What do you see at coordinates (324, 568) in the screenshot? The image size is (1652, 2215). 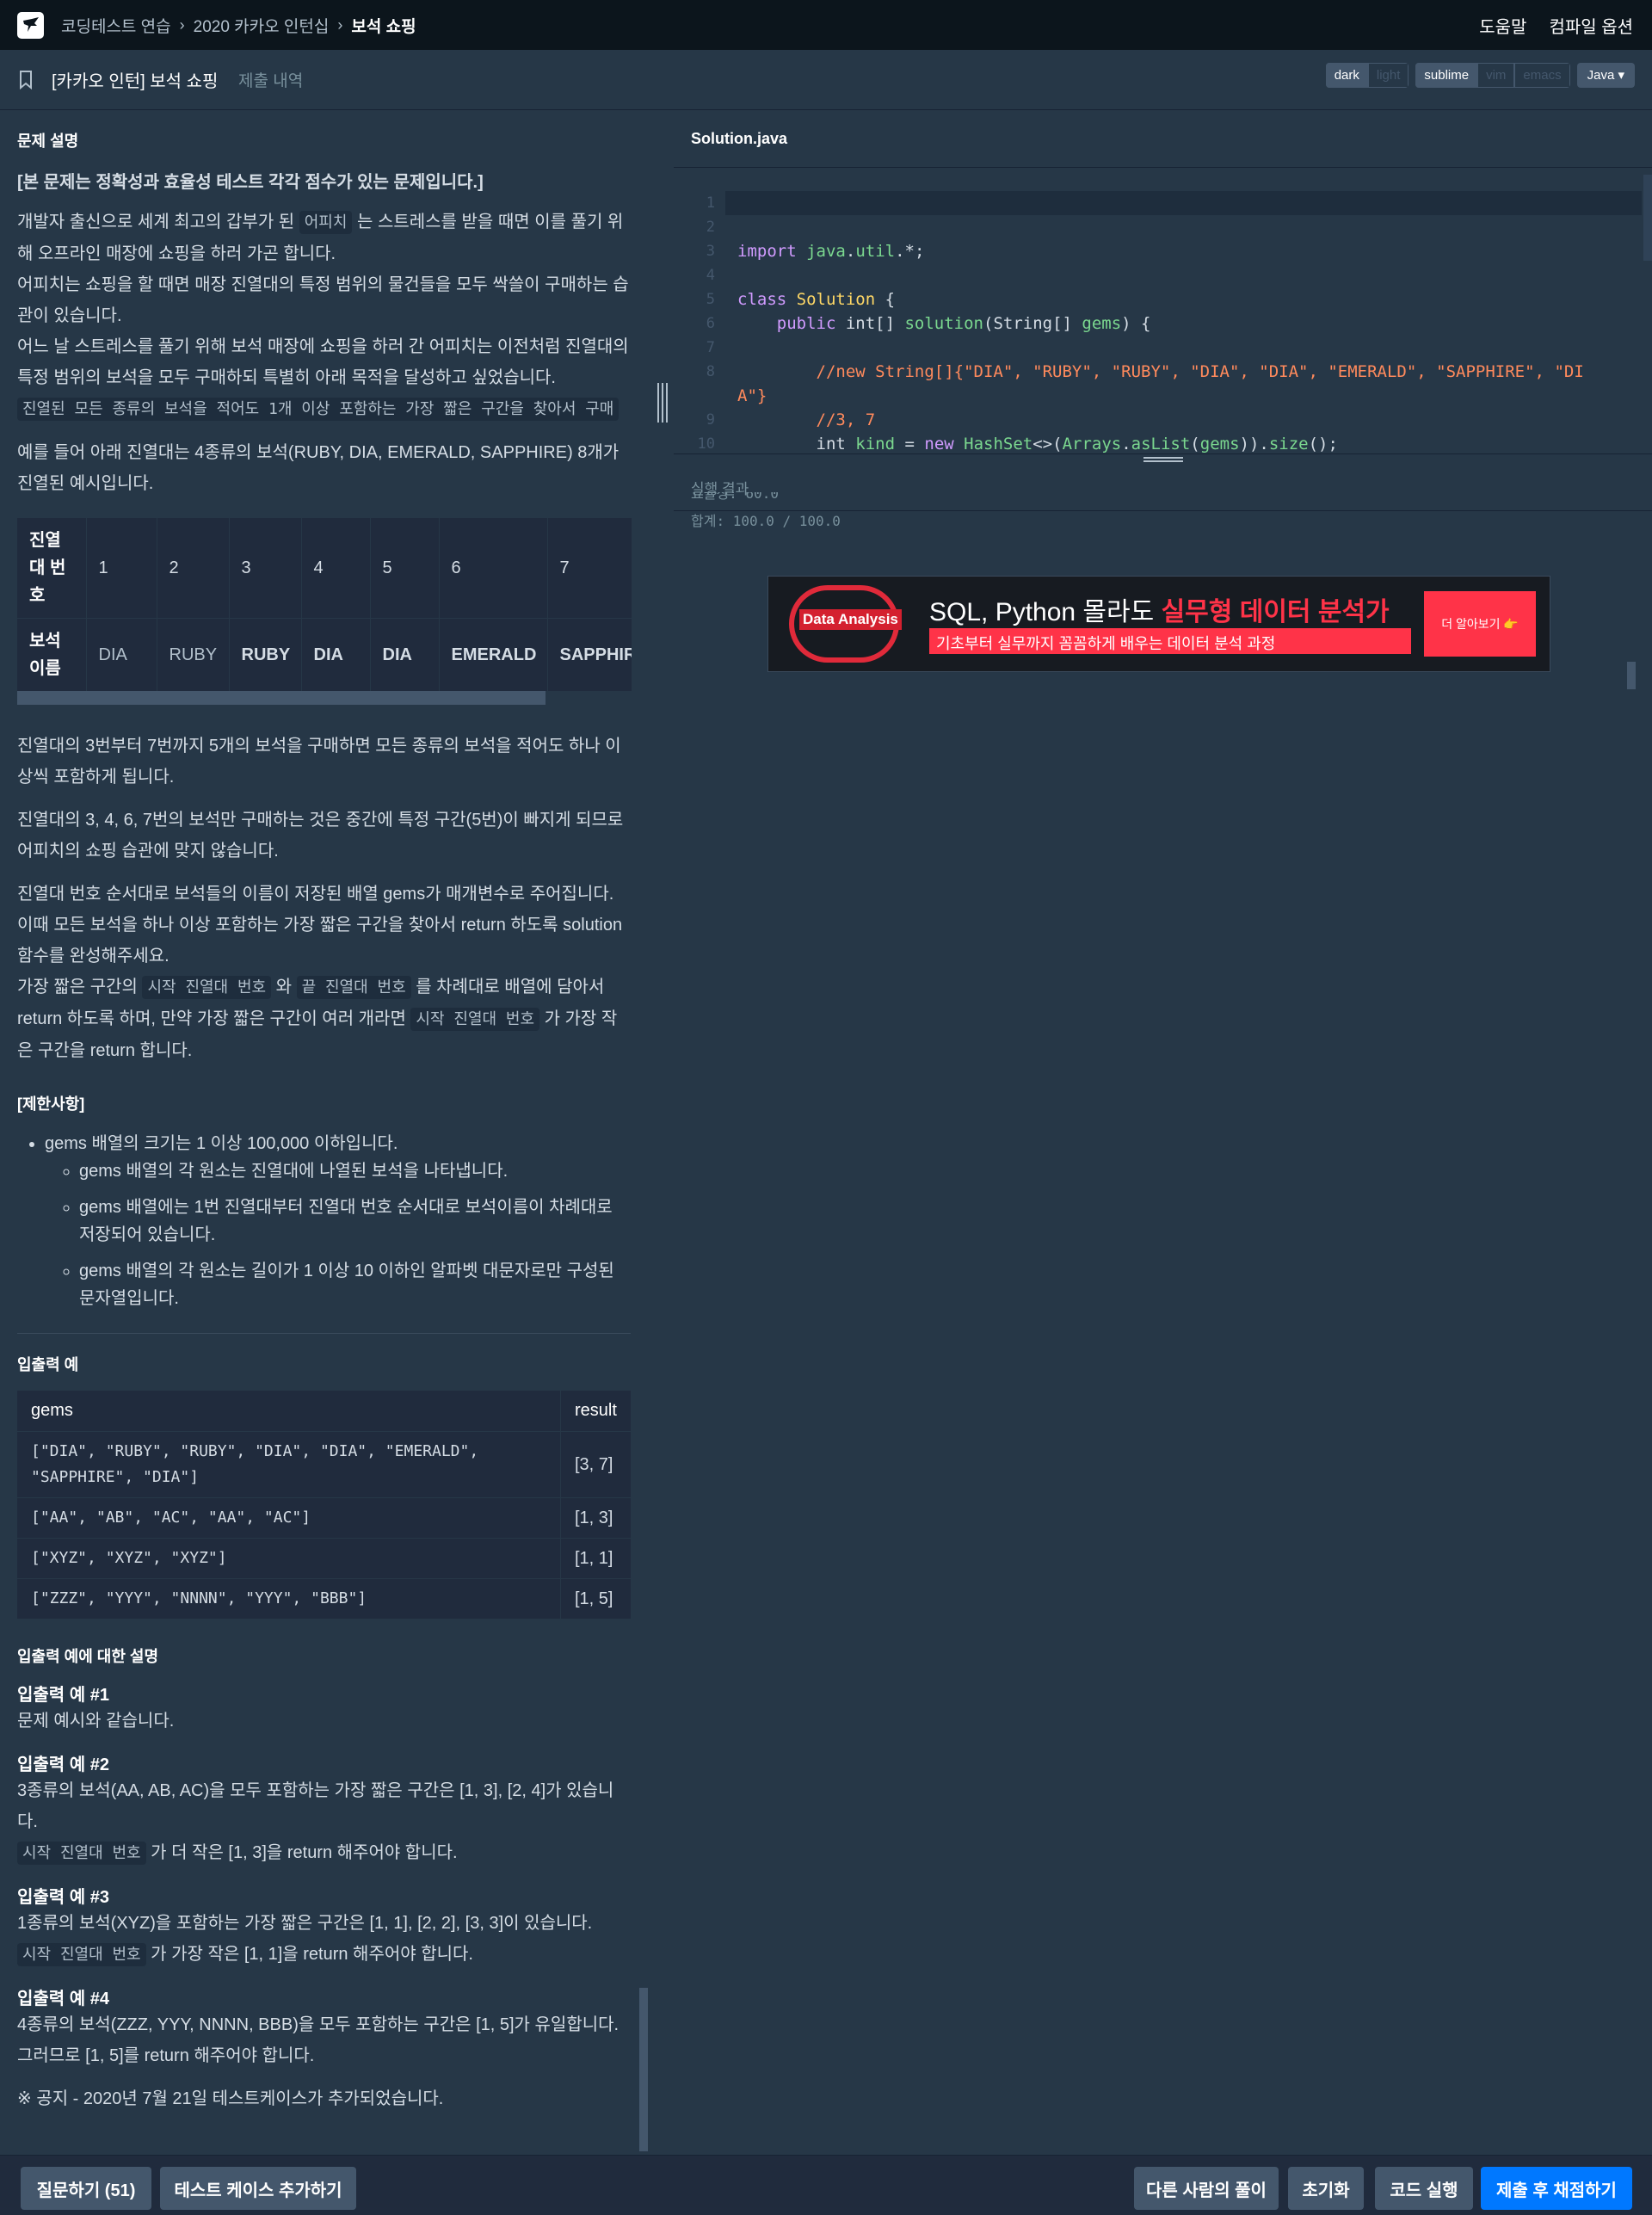 I see `table-row: 진열대 번호 1 2 3 4 5 6 7` at bounding box center [324, 568].